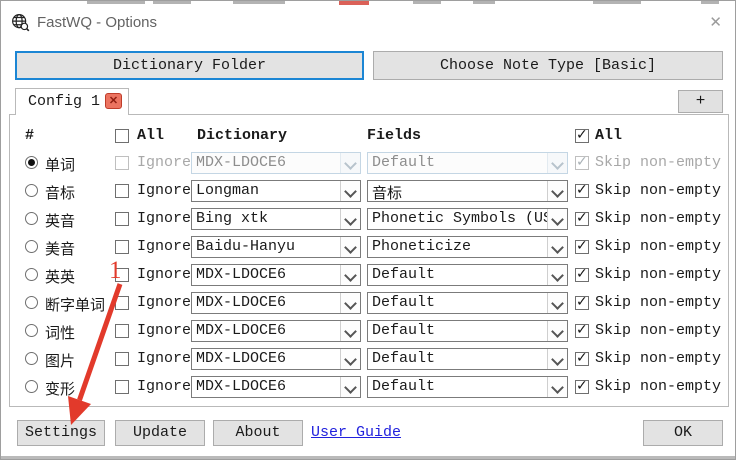  I want to click on user-guide-link: User Guide, so click(356, 432).